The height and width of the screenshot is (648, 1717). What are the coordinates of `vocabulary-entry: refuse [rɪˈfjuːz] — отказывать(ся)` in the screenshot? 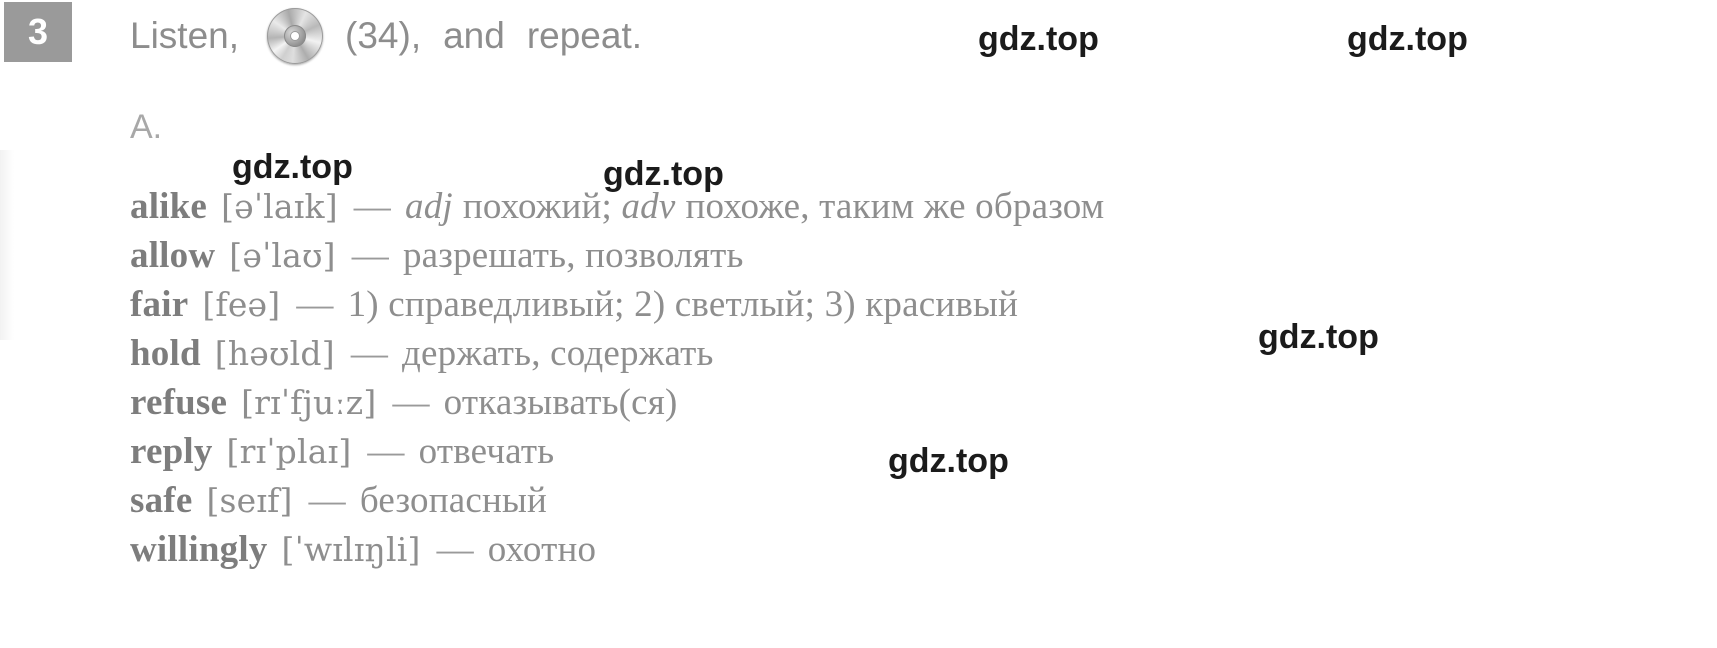 It's located at (920, 402).